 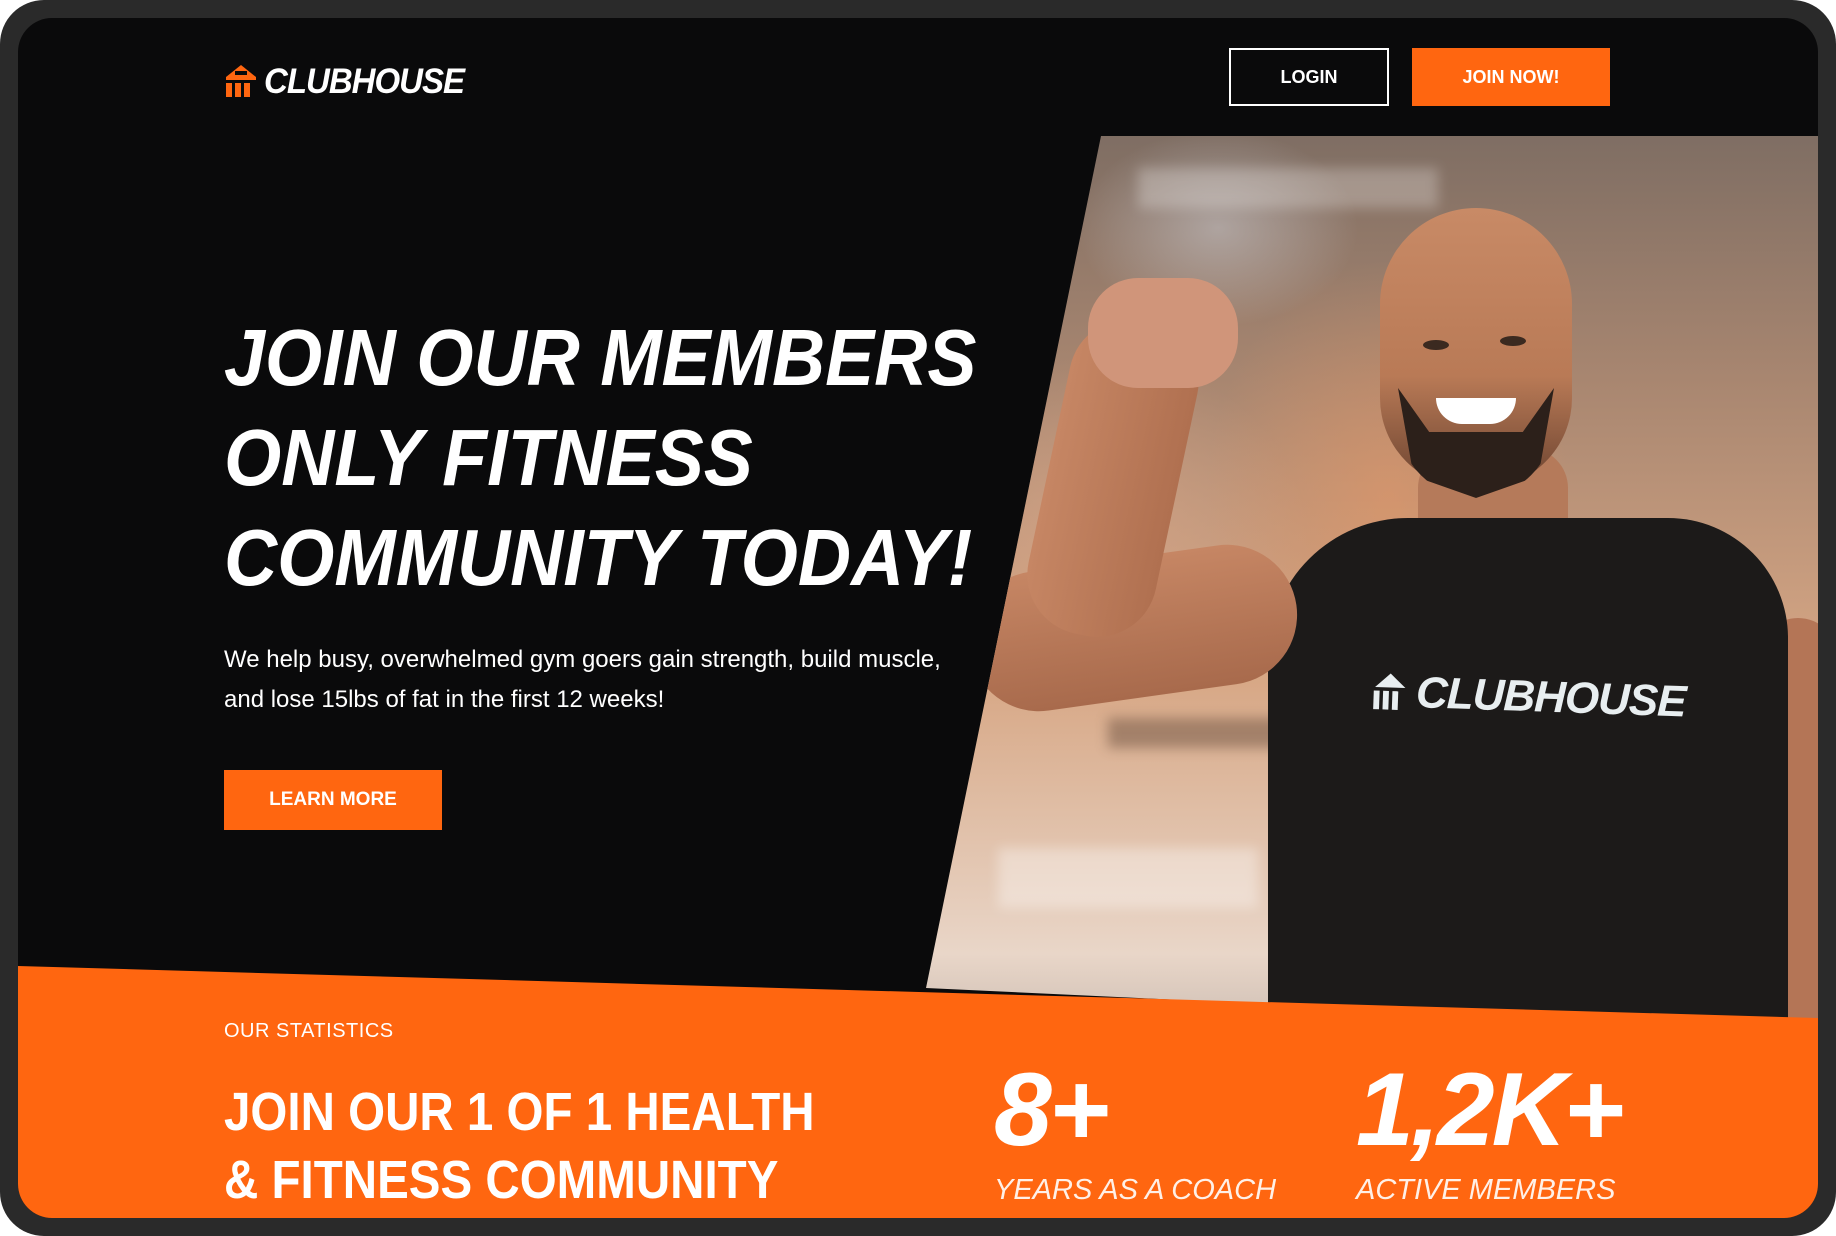 I want to click on stat-members: 1,2K+ ACTIVE MEMBERS, so click(x=1490, y=1129).